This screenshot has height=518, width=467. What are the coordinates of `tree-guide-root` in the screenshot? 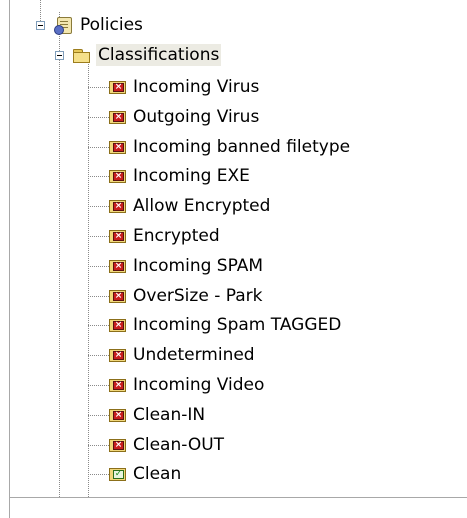 It's located at (59, 255).